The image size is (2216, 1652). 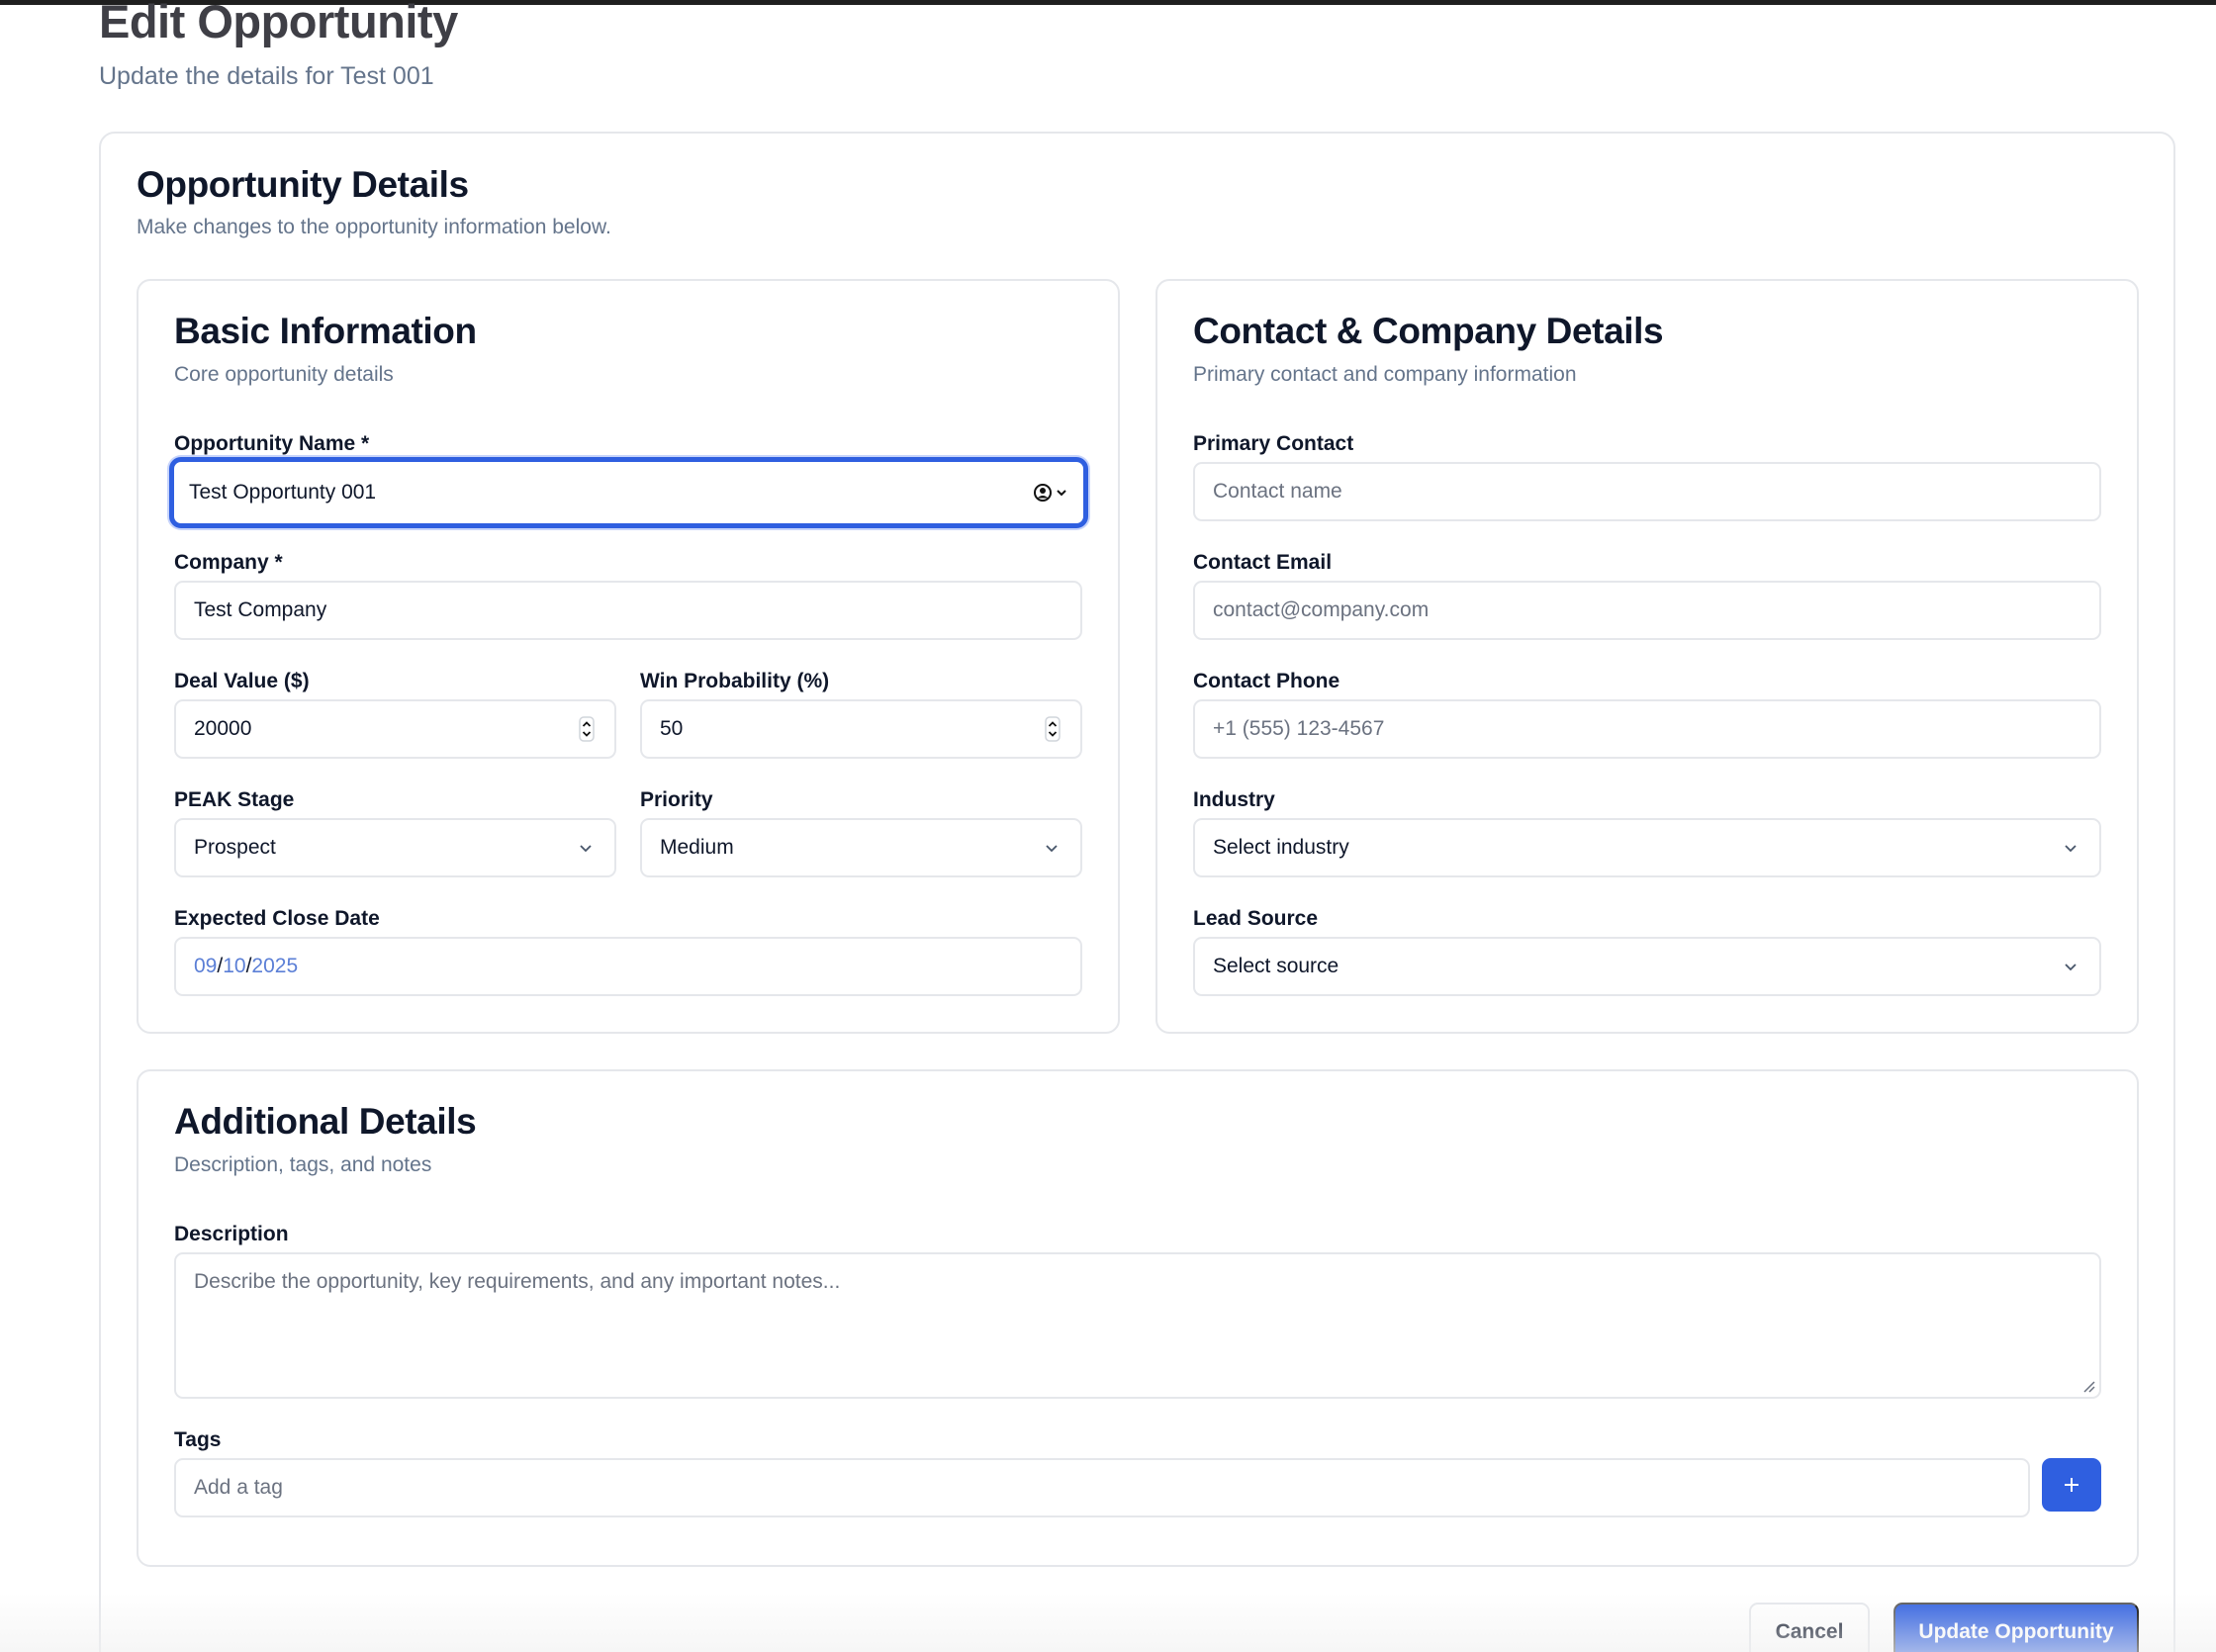 I want to click on close-date-month: 09, so click(x=205, y=966).